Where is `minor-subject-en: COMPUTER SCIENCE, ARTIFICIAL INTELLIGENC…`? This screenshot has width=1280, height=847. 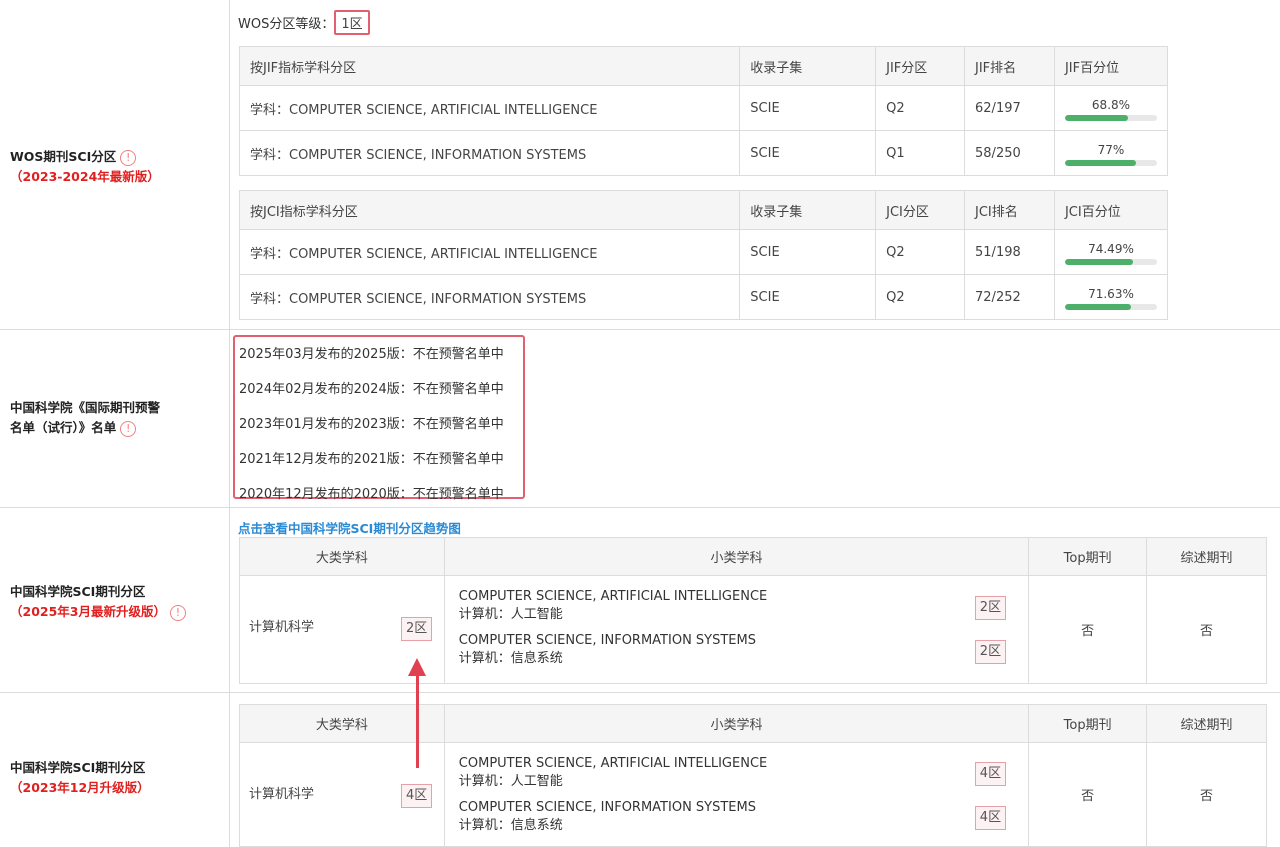
minor-subject-en: COMPUTER SCIENCE, ARTIFICIAL INTELLIGENC… is located at coordinates (613, 596).